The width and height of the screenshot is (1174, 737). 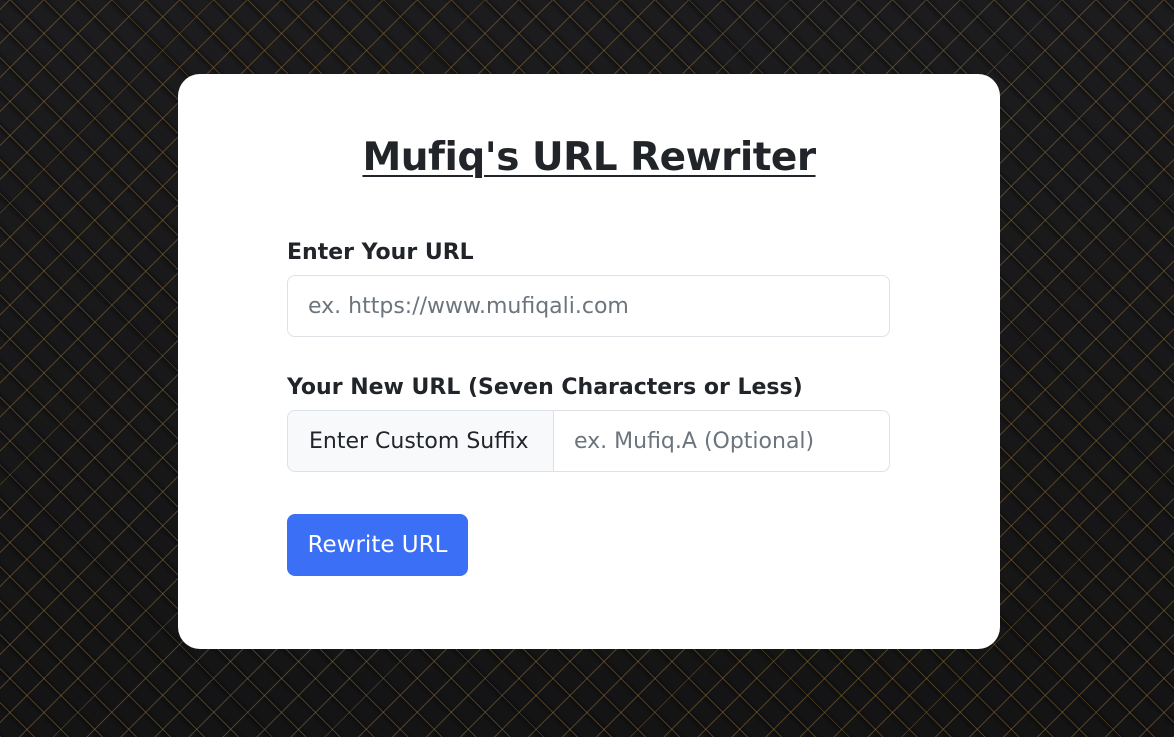 I want to click on custom-suffix-addon: Enter Custom Suffix, so click(x=420, y=441).